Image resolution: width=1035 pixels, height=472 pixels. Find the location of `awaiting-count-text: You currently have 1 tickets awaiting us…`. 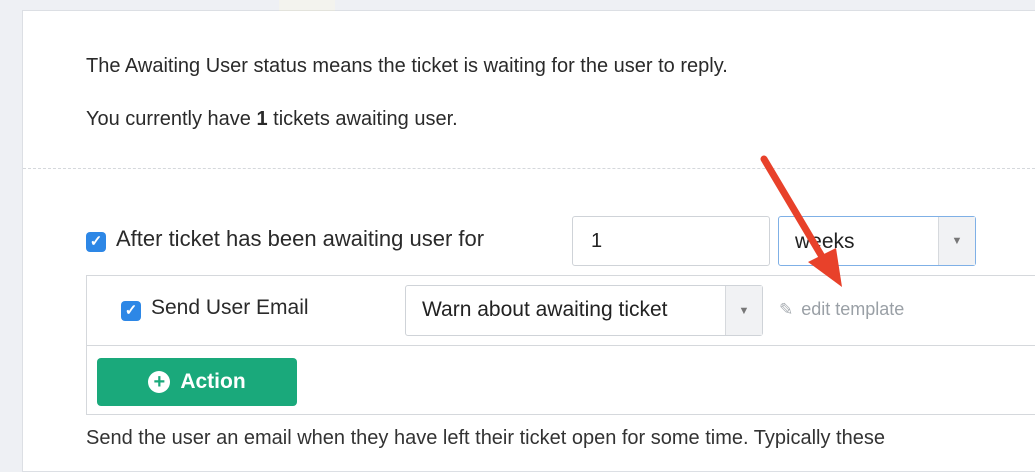

awaiting-count-text: You currently have 1 tickets awaiting us… is located at coordinates (272, 119).